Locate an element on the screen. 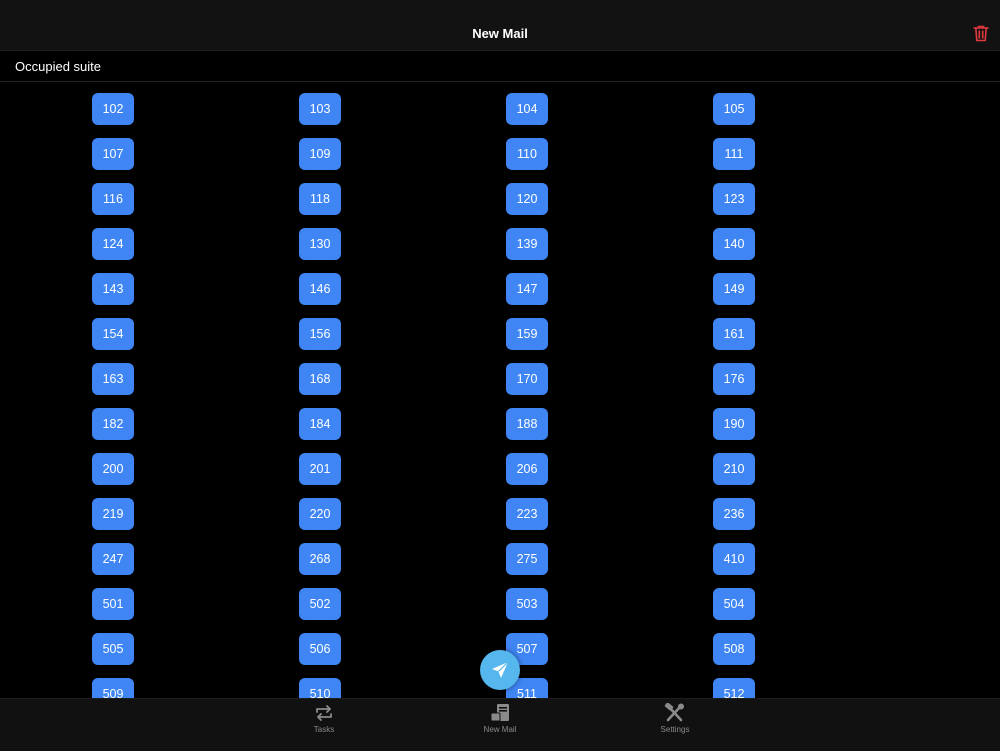 The image size is (1000, 751). repeat-arrows-icon is located at coordinates (324, 713).